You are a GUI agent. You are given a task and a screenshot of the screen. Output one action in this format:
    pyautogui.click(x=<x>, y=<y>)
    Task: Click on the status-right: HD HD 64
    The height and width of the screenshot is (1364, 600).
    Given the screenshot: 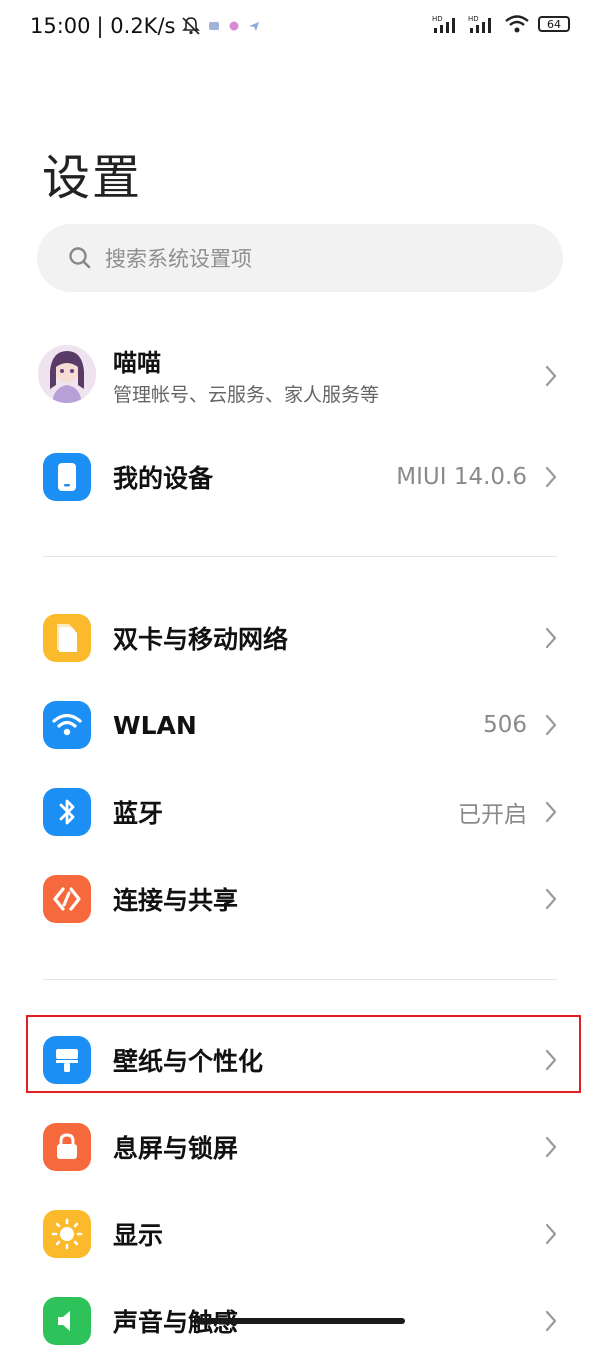 What is the action you would take?
    pyautogui.click(x=501, y=24)
    